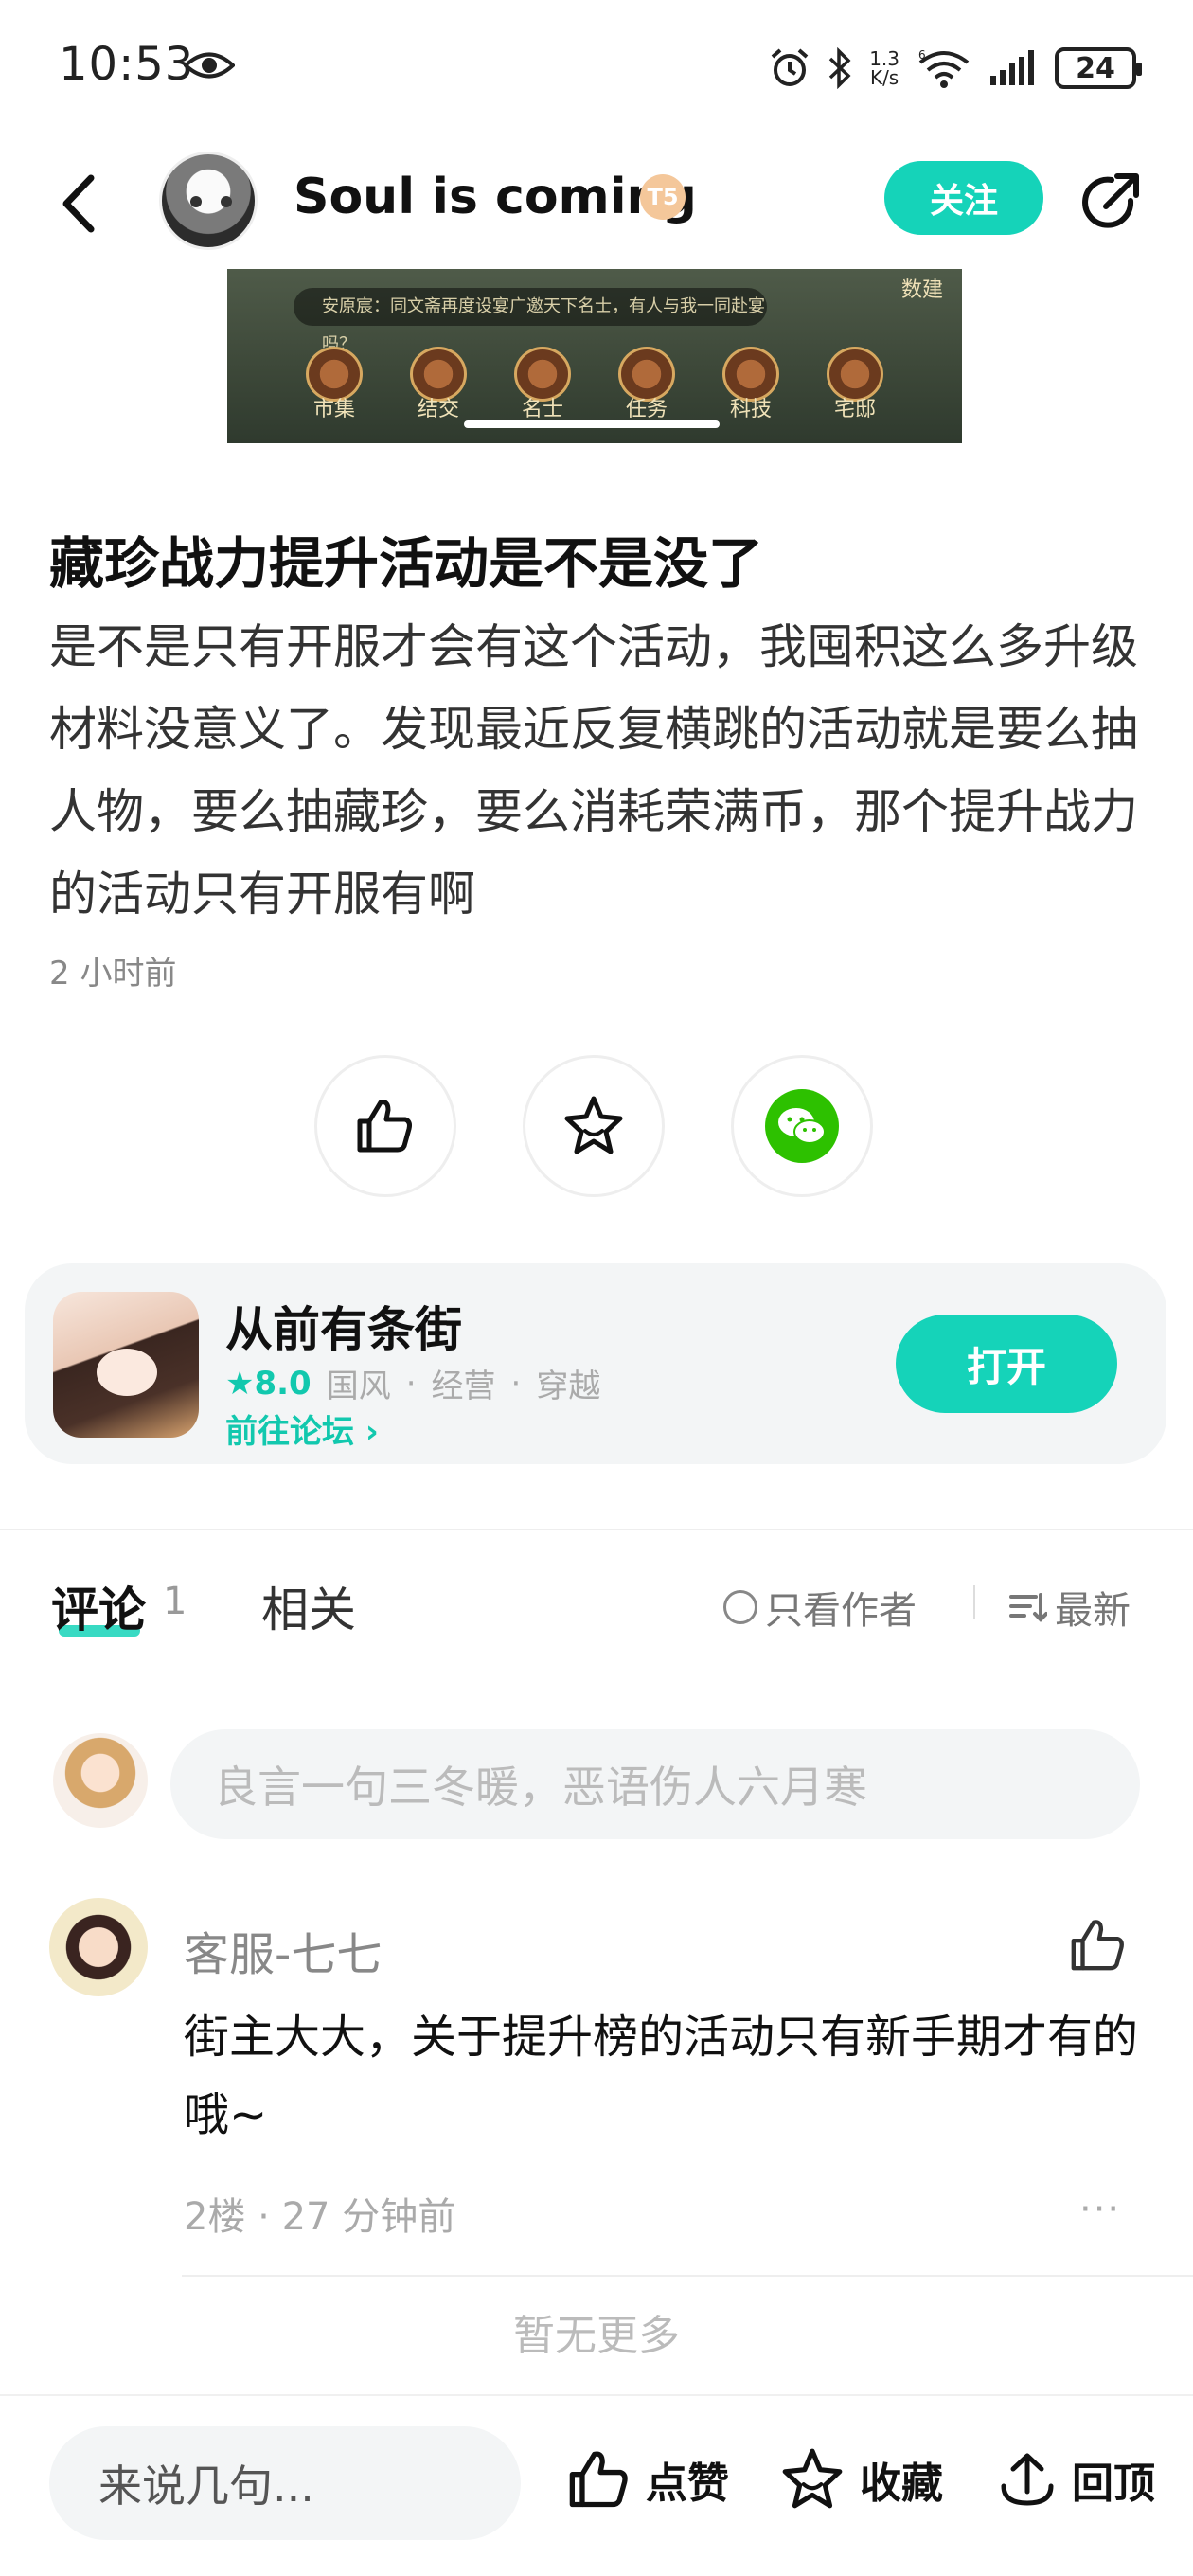  What do you see at coordinates (1093, 1611) in the screenshot?
I see `sort-label: 最新` at bounding box center [1093, 1611].